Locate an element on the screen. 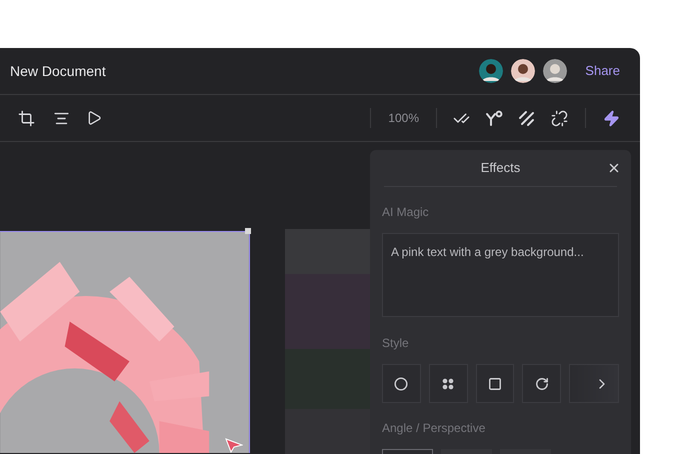  share-button: Share is located at coordinates (602, 71).